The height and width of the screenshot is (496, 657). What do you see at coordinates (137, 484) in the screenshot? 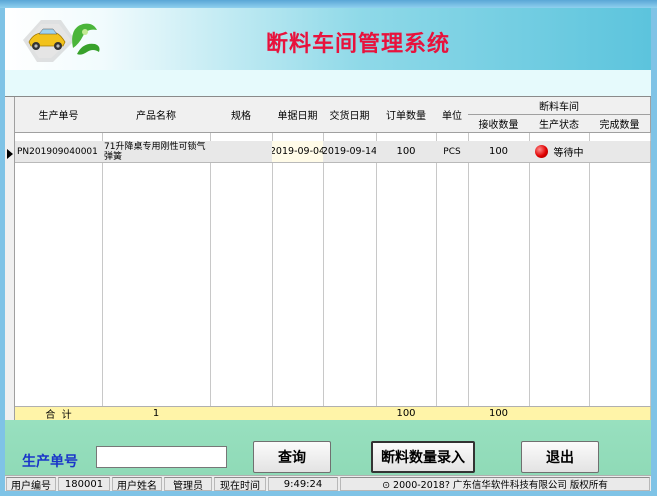
I see `status-user-name-label: 用户姓名` at bounding box center [137, 484].